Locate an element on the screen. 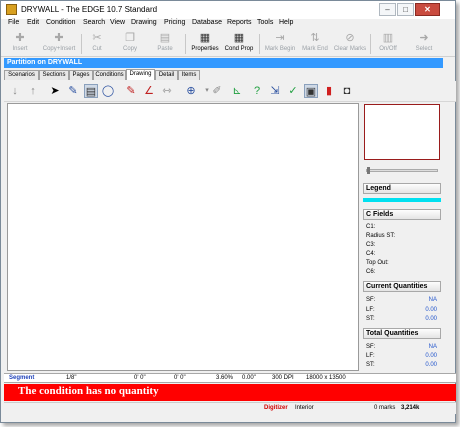 This screenshot has width=460, height=427. connect-nodes-icon: ⇲ is located at coordinates (275, 91).